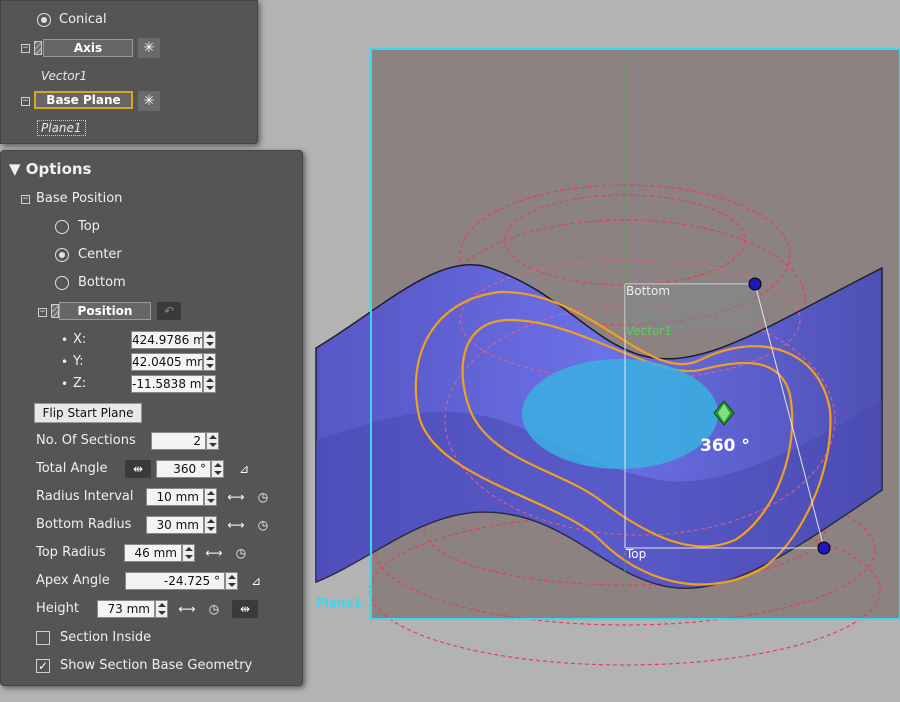 This screenshot has height=702, width=900. I want to click on top-handle, so click(824, 548).